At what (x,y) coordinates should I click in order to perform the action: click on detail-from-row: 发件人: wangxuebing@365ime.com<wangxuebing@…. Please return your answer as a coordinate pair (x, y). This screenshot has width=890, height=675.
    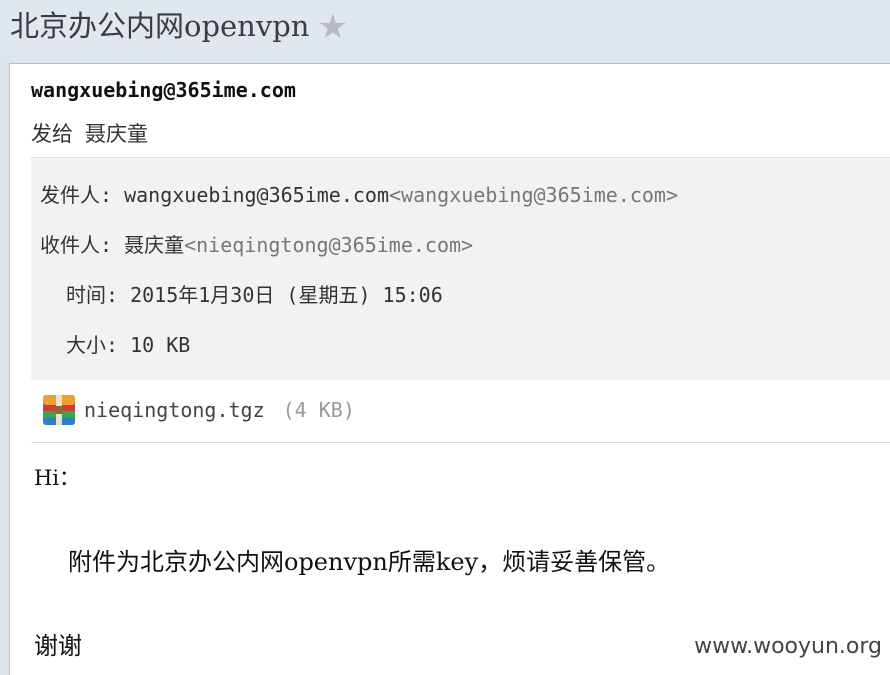
    Looking at the image, I should click on (359, 195).